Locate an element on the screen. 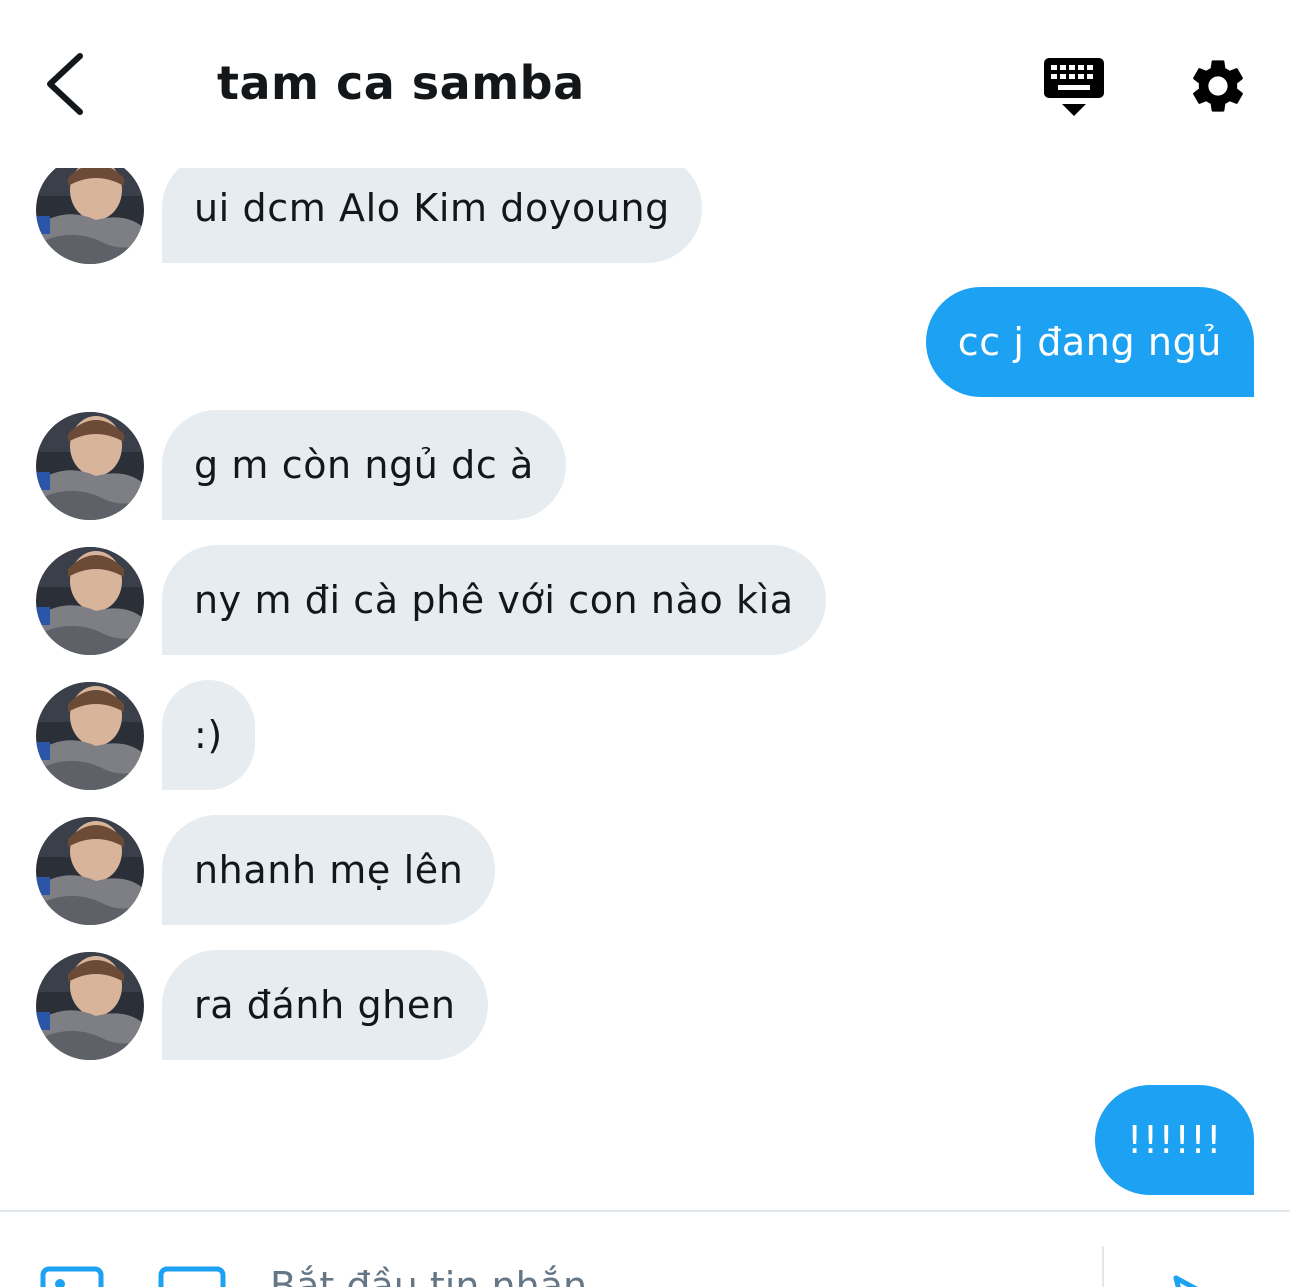  message-bubble-incoming: ny m đi cà phê với con nào kìa is located at coordinates (494, 600).